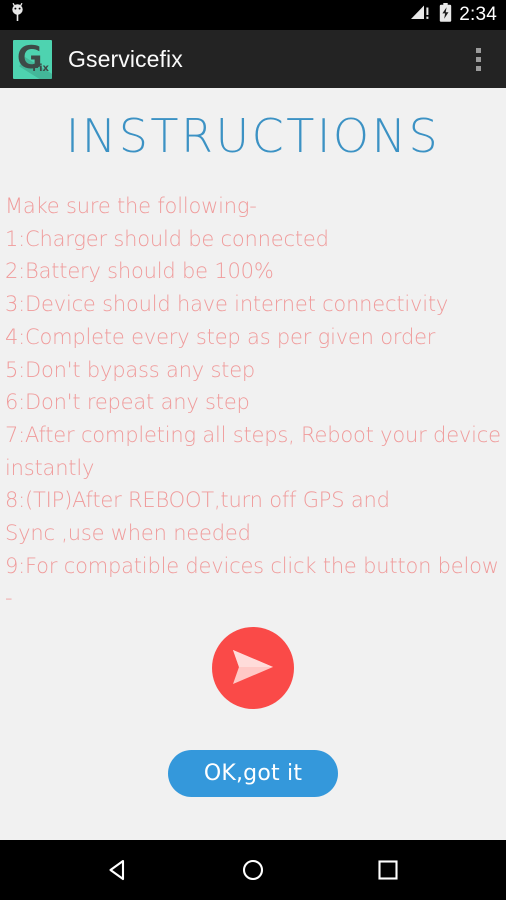 The image size is (506, 900). Describe the element at coordinates (388, 870) in the screenshot. I see `recents-square-icon` at that location.